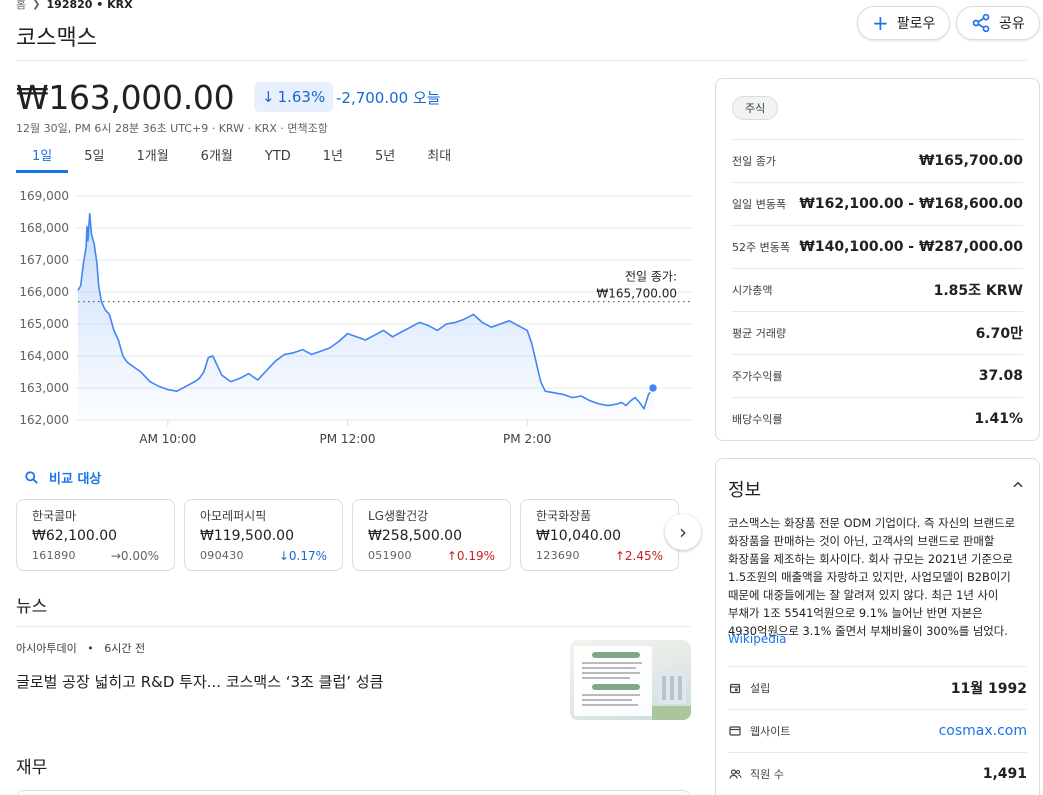 Image resolution: width=1043 pixels, height=795 pixels. Describe the element at coordinates (638, 556) in the screenshot. I see `peer-change: ↑2.45%` at that location.